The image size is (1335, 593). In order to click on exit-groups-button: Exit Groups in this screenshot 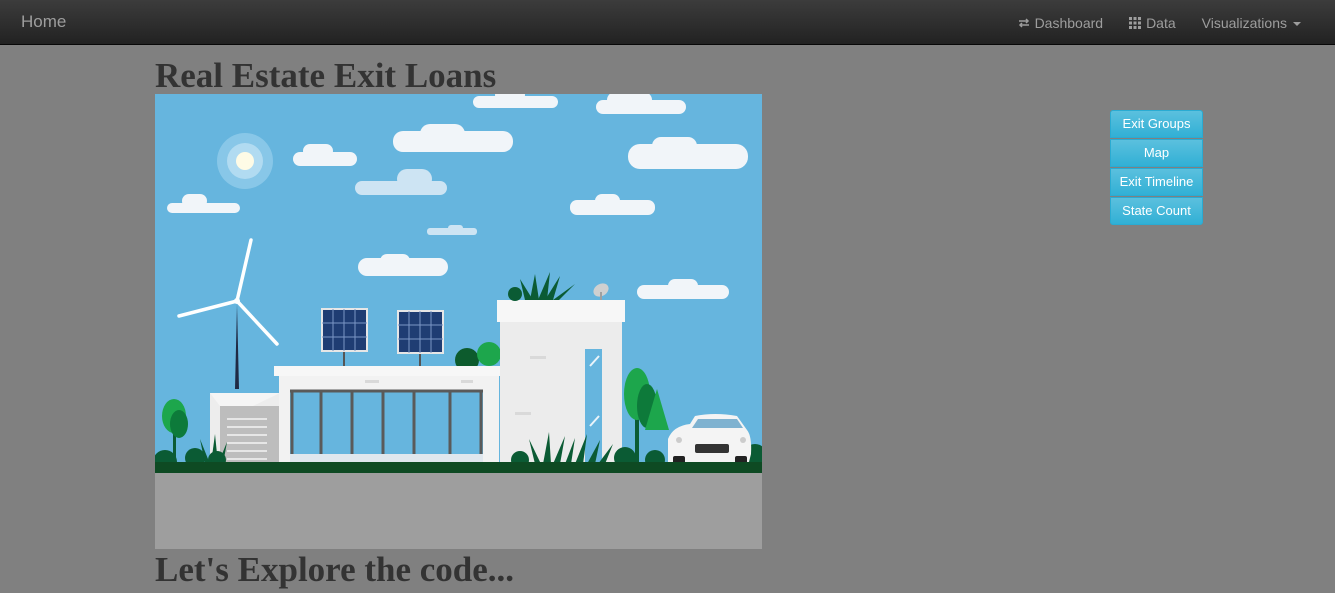, I will do `click(1156, 124)`.